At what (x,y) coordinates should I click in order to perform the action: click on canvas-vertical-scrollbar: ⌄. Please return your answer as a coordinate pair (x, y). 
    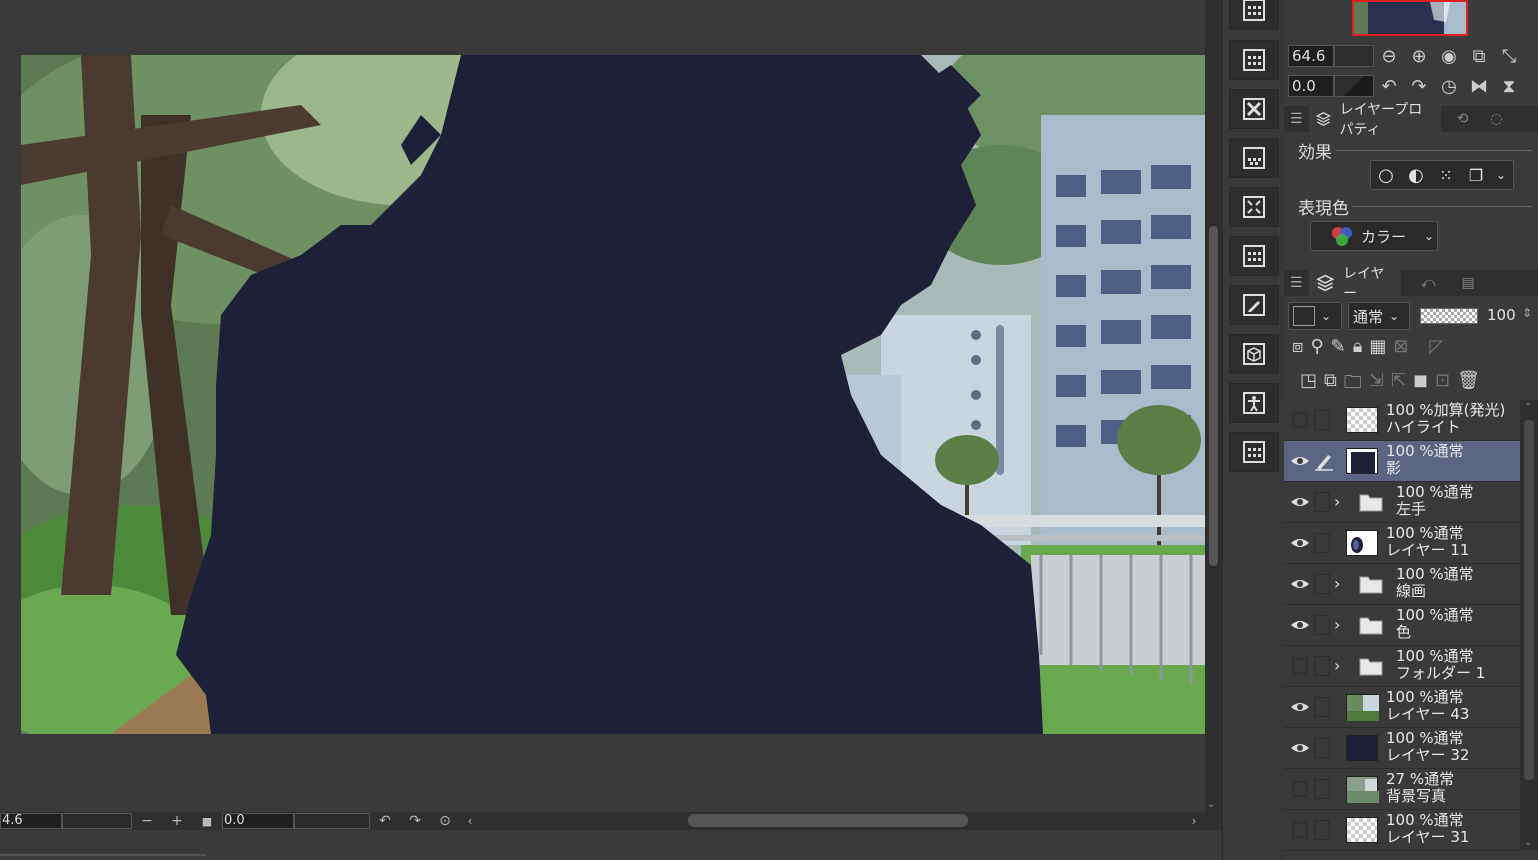
    Looking at the image, I should click on (1213, 406).